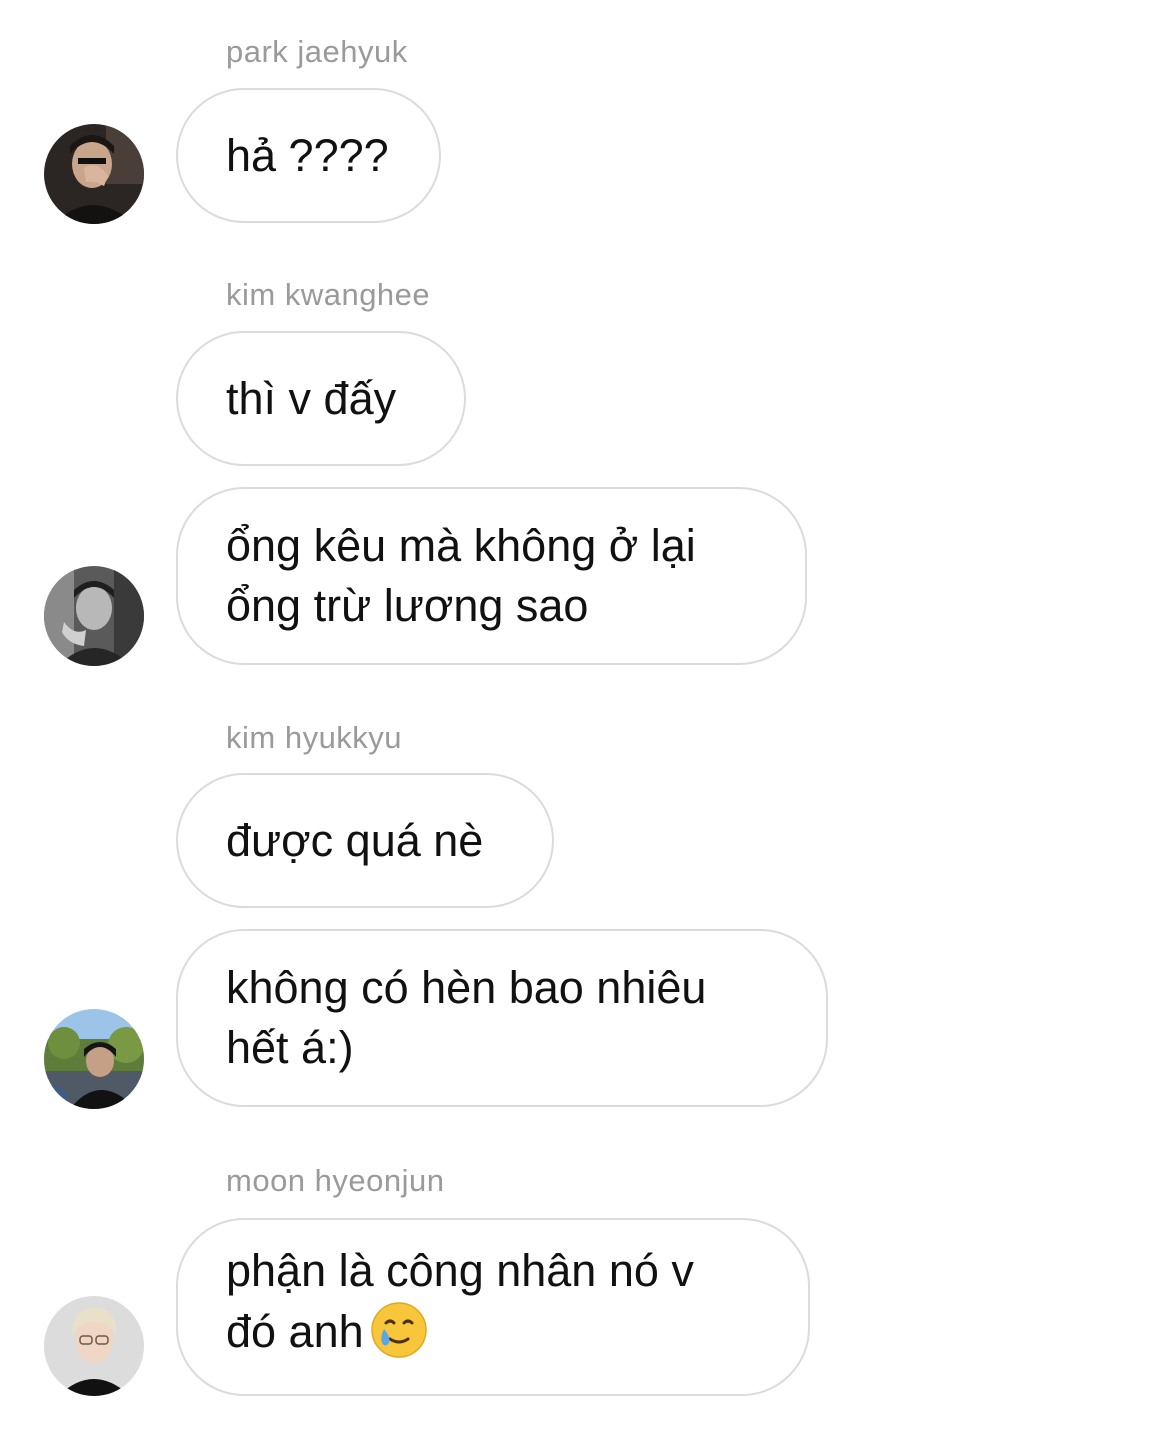 This screenshot has height=1433, width=1170. I want to click on sender-name: park jaehyuk, so click(317, 51).